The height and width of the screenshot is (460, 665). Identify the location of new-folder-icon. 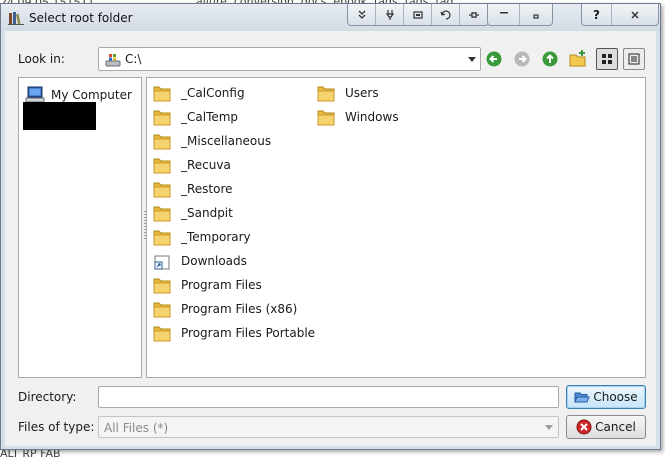
(578, 59).